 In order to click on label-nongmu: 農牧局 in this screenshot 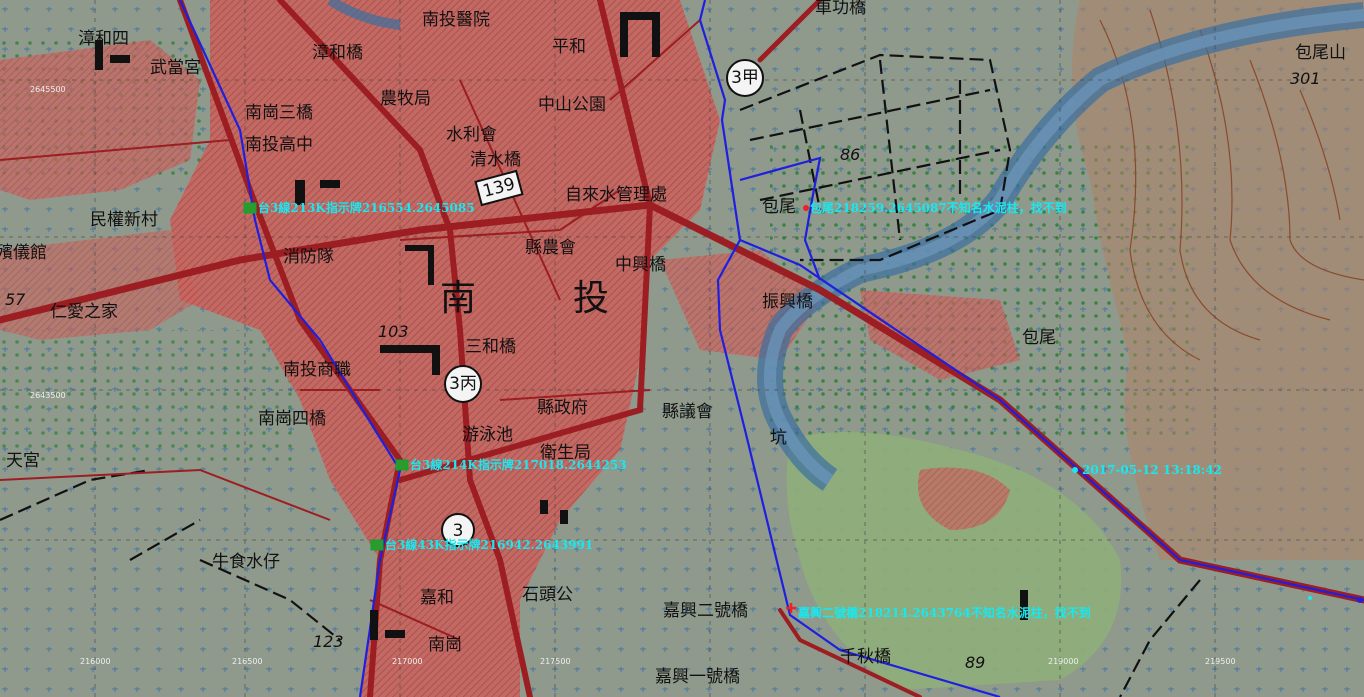, I will do `click(405, 99)`.